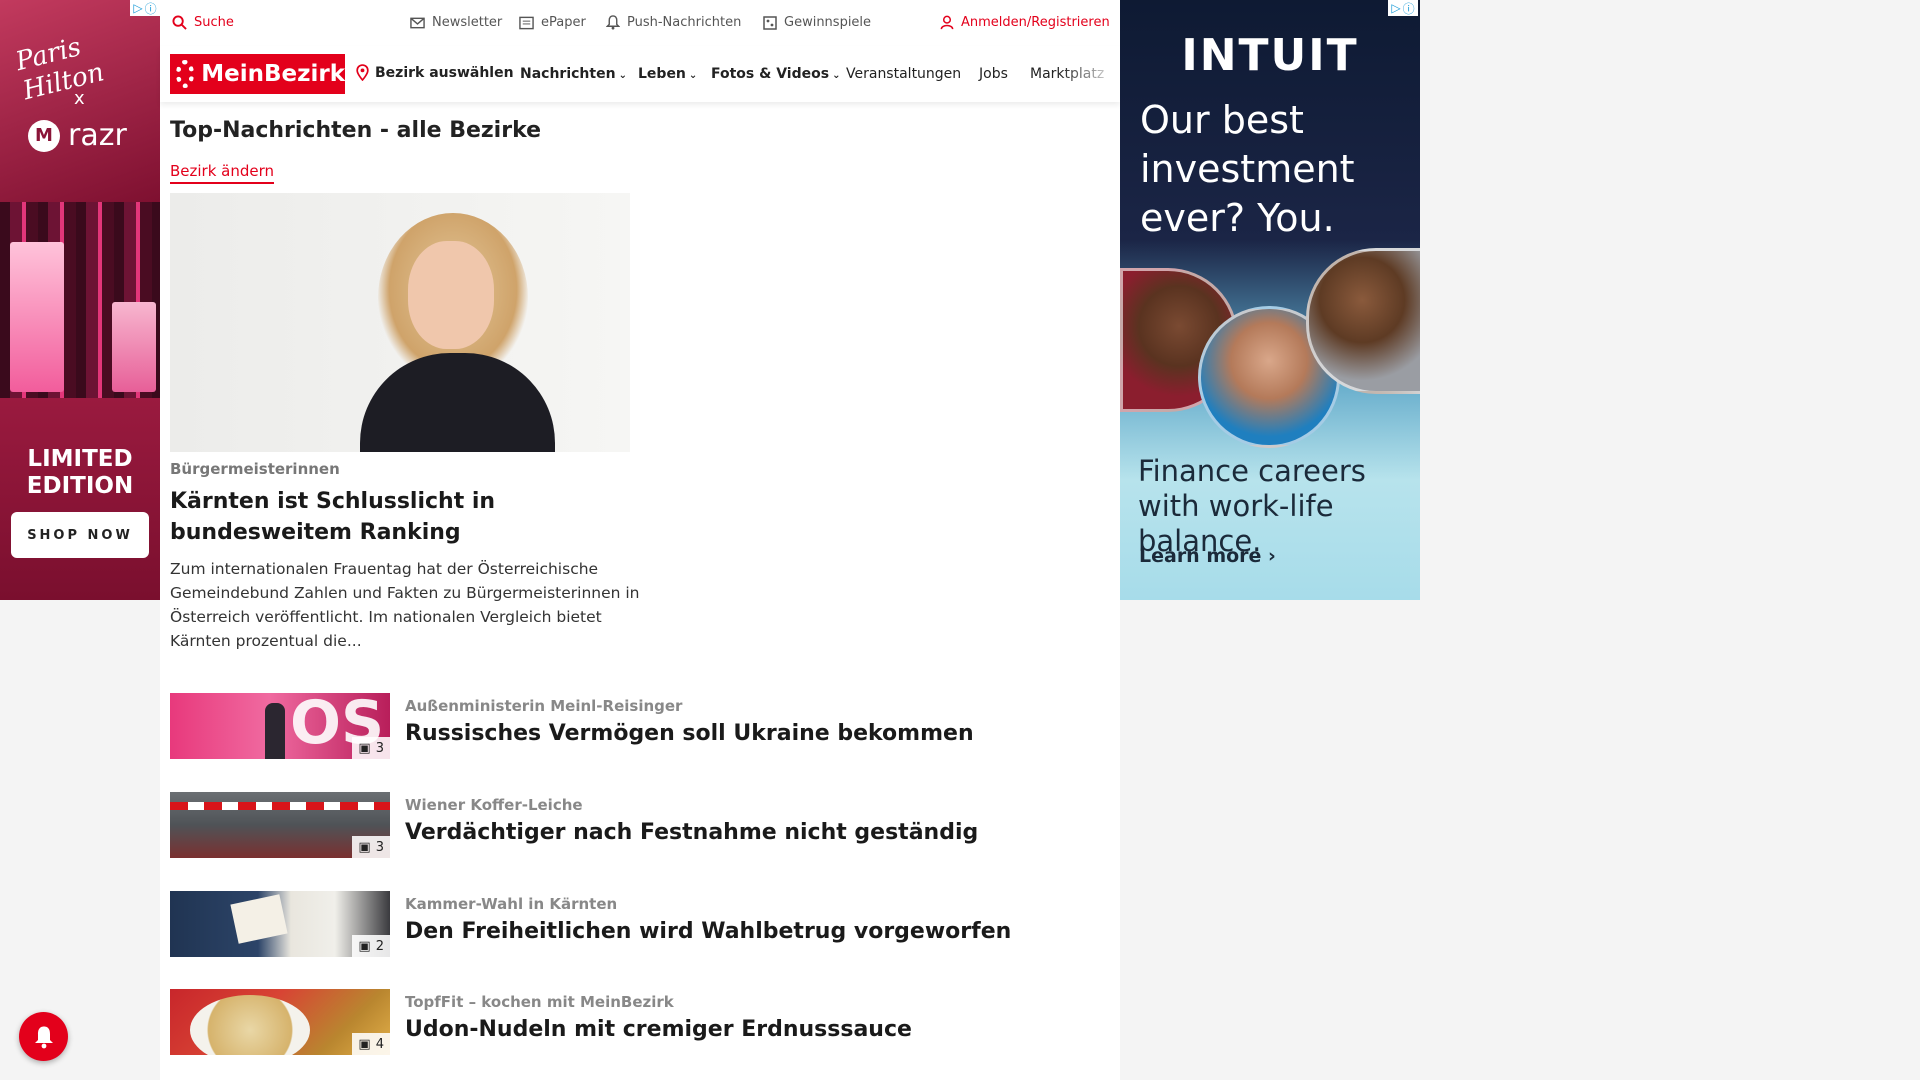 This screenshot has height=1080, width=1920. I want to click on newsletter-label: Newsletter, so click(467, 22).